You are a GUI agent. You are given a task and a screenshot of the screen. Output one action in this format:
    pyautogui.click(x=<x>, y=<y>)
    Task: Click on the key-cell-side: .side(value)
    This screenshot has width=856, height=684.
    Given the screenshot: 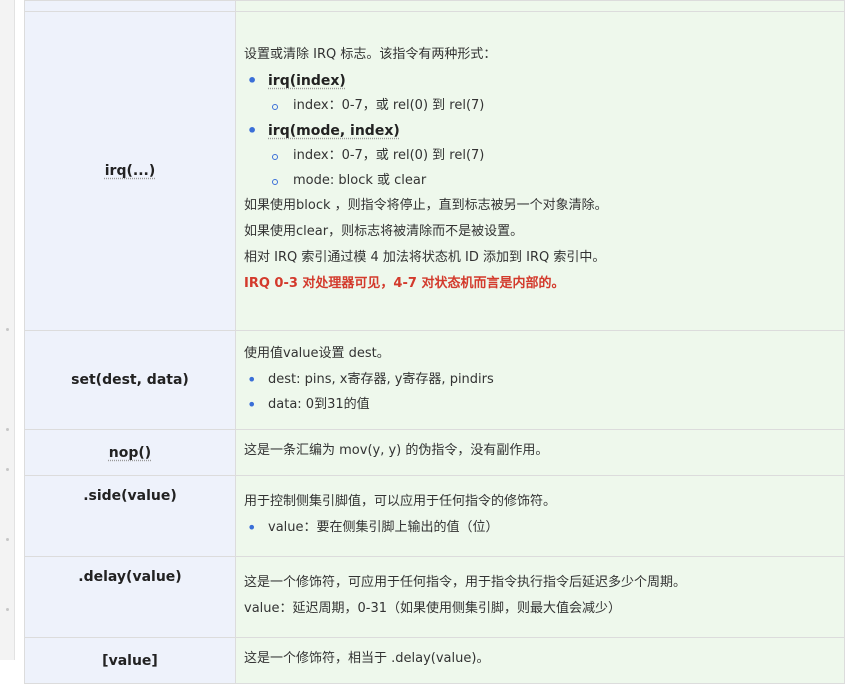 What is the action you would take?
    pyautogui.click(x=130, y=516)
    